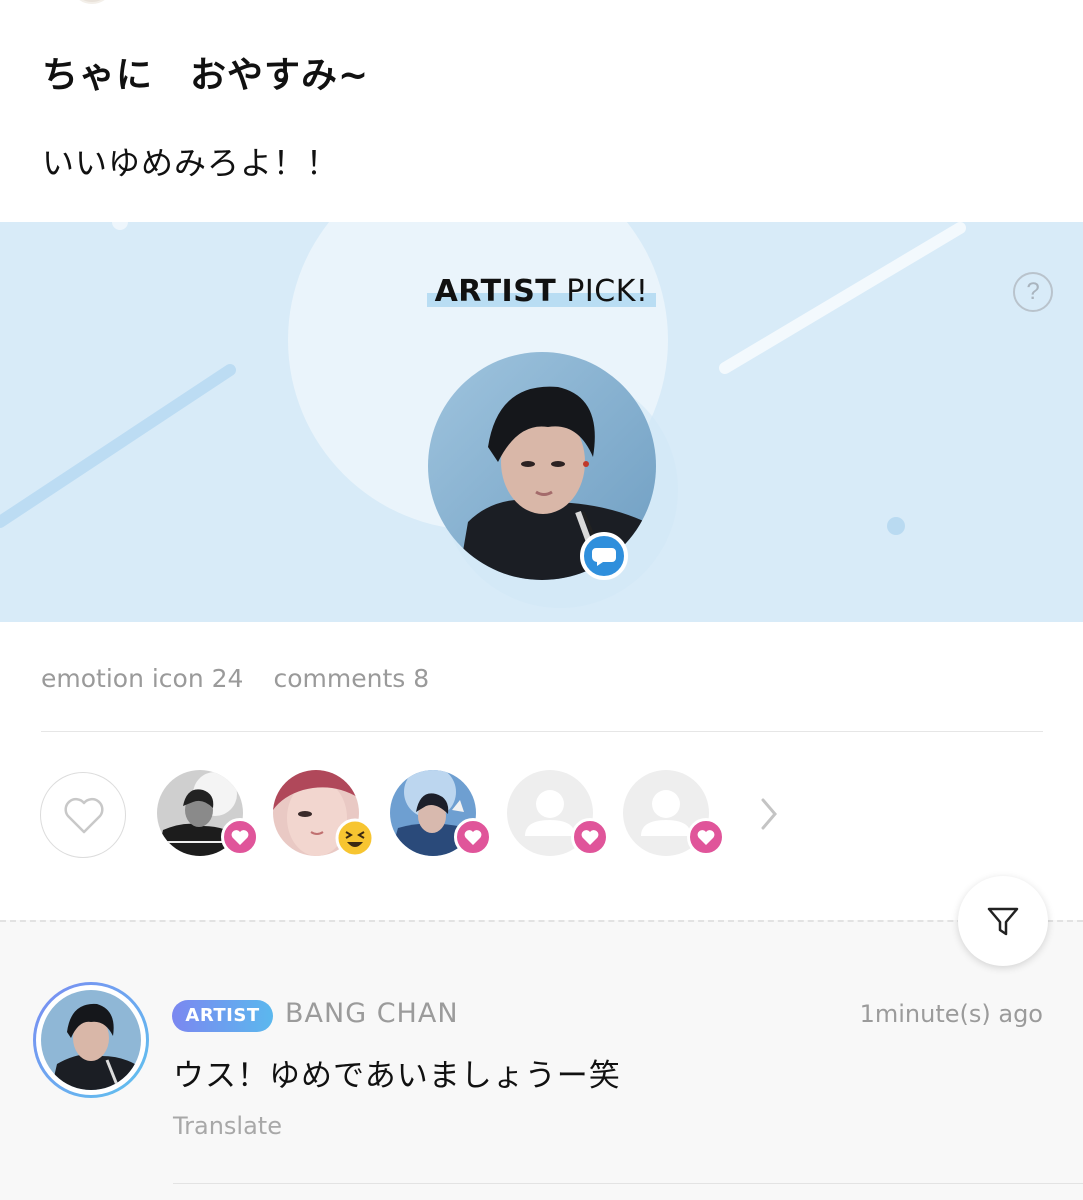  What do you see at coordinates (227, 1126) in the screenshot?
I see `translate-link: Translate` at bounding box center [227, 1126].